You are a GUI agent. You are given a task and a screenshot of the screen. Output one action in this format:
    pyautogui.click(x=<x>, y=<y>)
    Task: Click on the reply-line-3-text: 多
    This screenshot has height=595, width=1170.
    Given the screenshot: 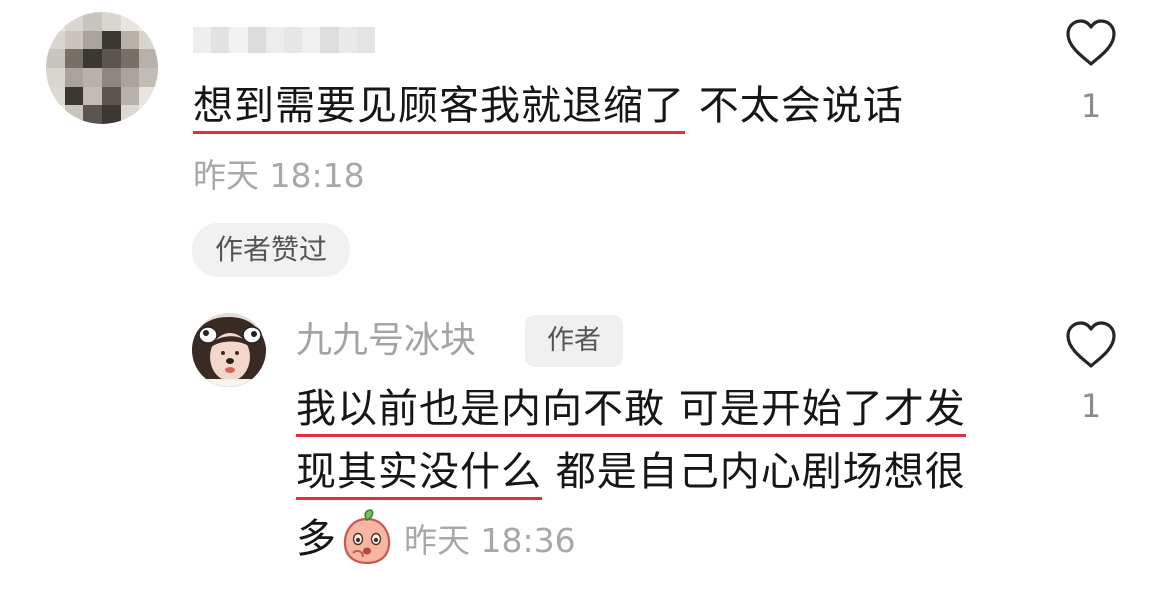 What is the action you would take?
    pyautogui.click(x=316, y=539)
    